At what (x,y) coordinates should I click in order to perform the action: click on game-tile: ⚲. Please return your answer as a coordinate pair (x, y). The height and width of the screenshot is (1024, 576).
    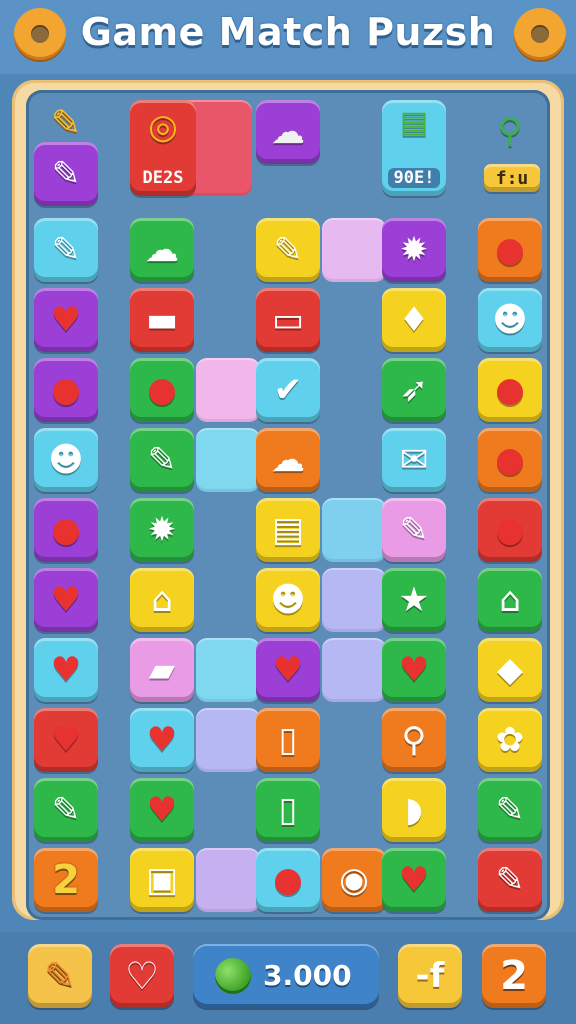
    Looking at the image, I should click on (414, 740).